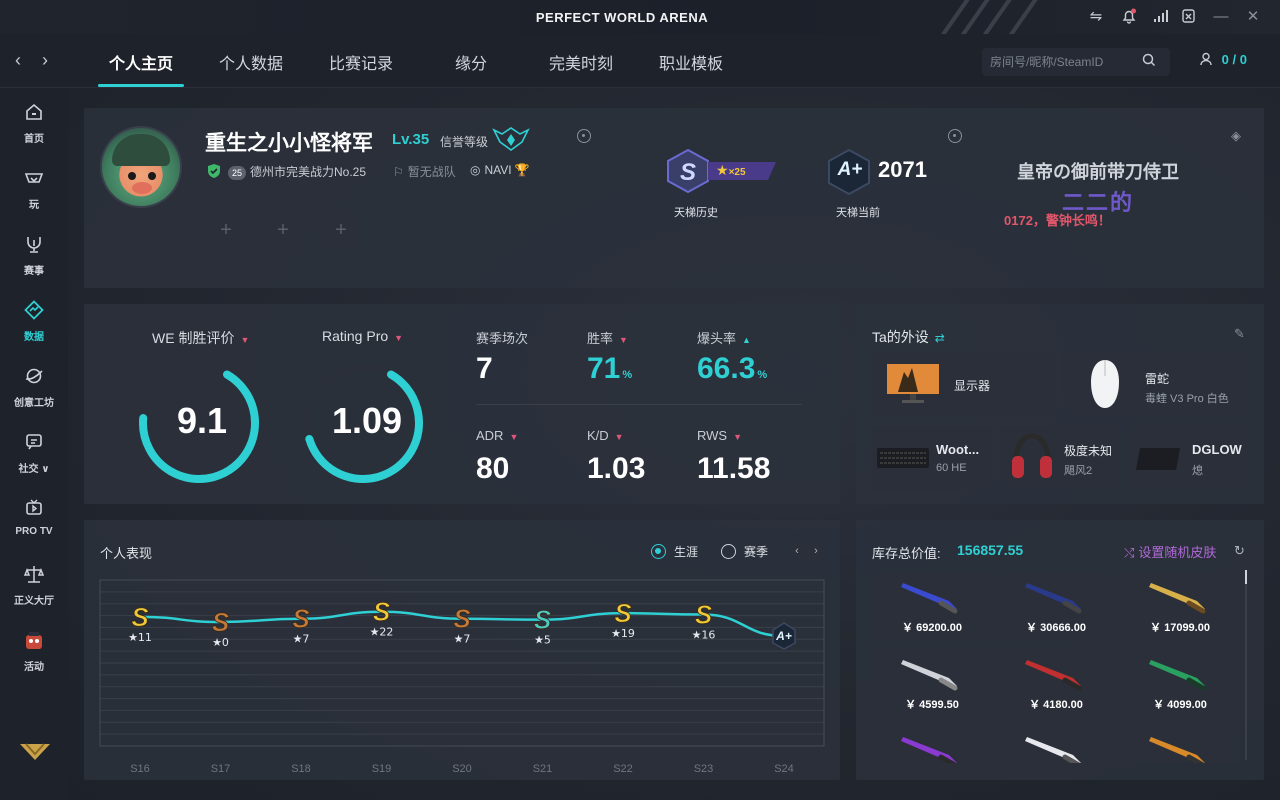 The image size is (1280, 800). I want to click on radio-season: 赛季, so click(744, 551).